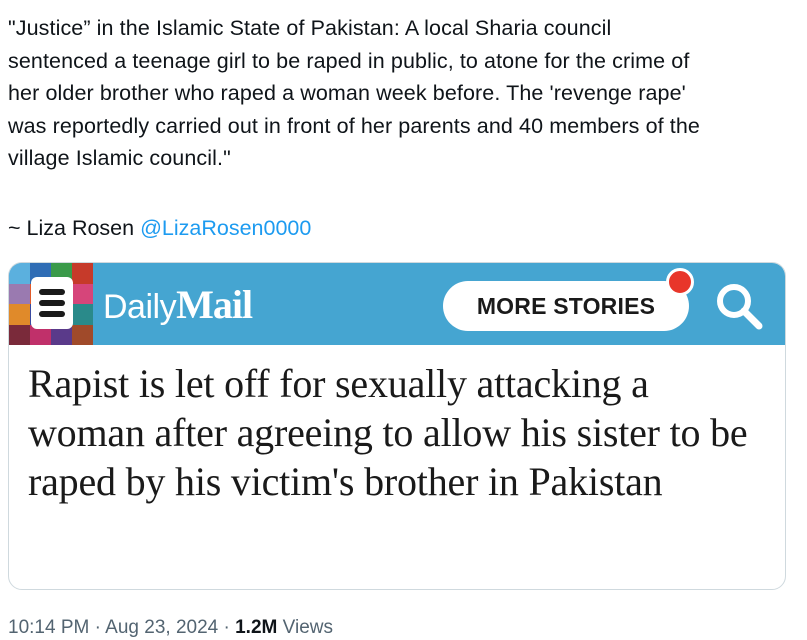 The image size is (807, 640). What do you see at coordinates (119, 158) in the screenshot?
I see `tweet-line: village Islamic council."` at bounding box center [119, 158].